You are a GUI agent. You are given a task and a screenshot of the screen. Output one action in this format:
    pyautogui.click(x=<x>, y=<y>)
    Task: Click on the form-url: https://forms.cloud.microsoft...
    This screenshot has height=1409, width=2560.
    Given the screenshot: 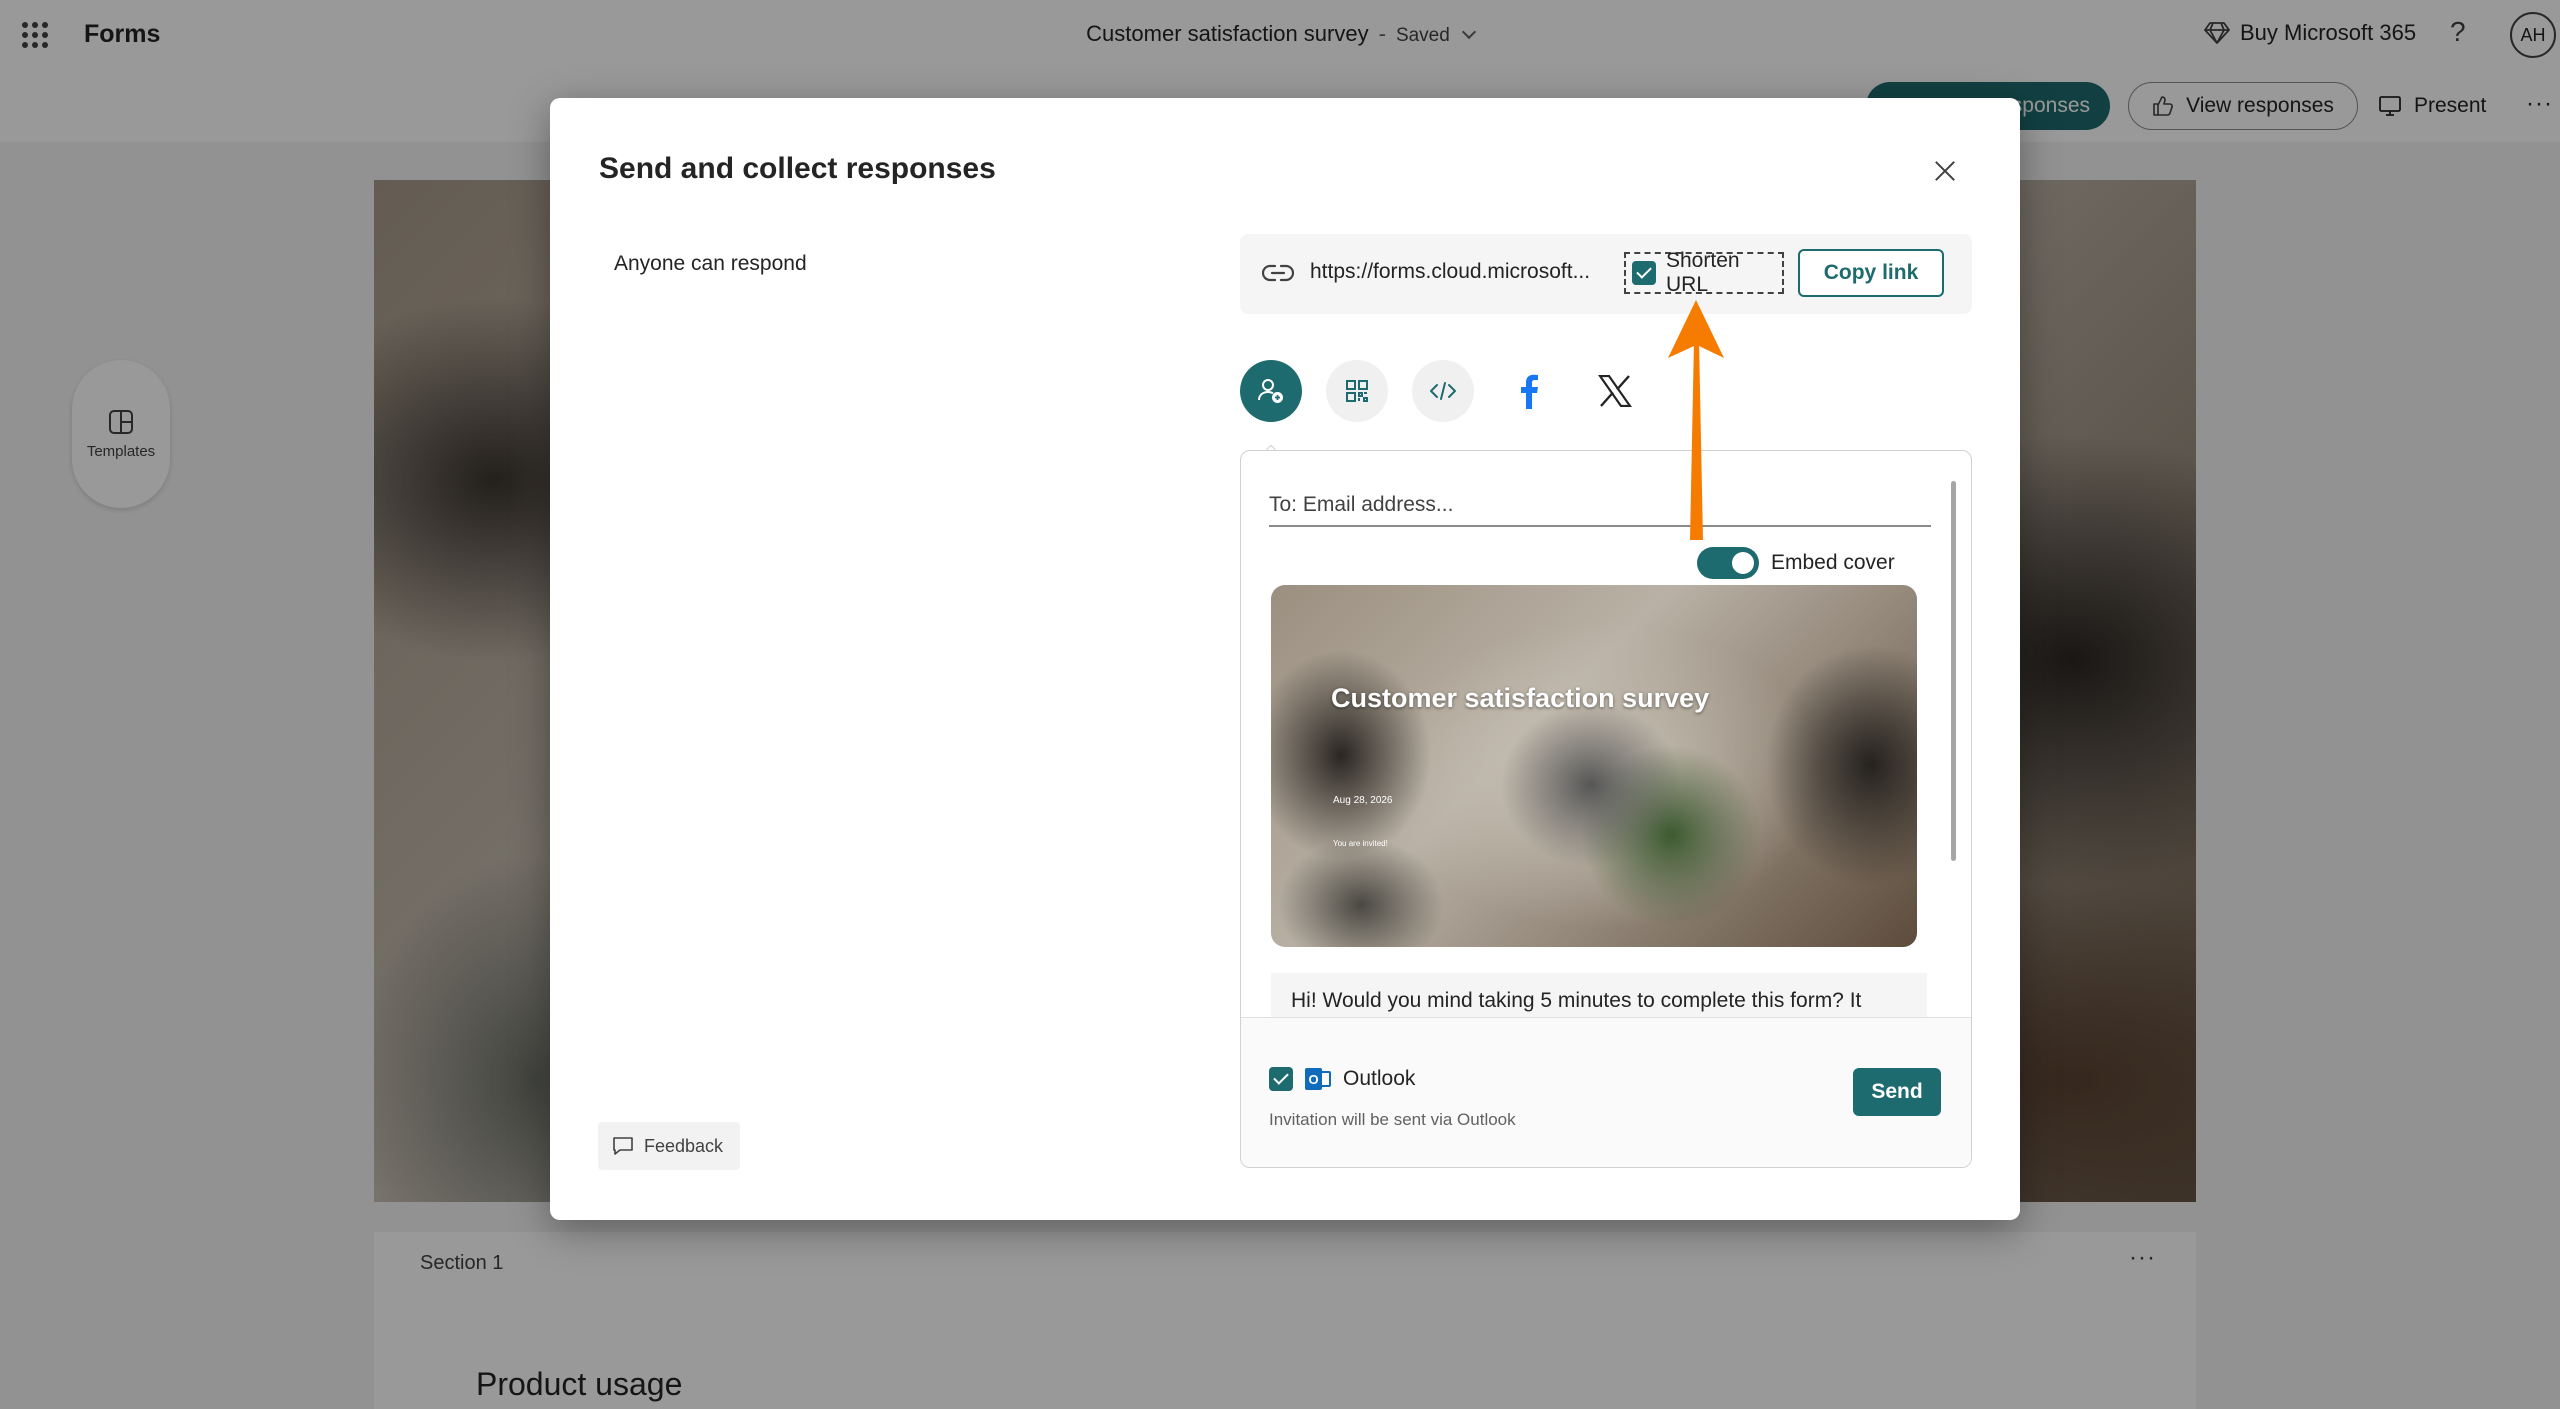 What is the action you would take?
    pyautogui.click(x=1455, y=272)
    